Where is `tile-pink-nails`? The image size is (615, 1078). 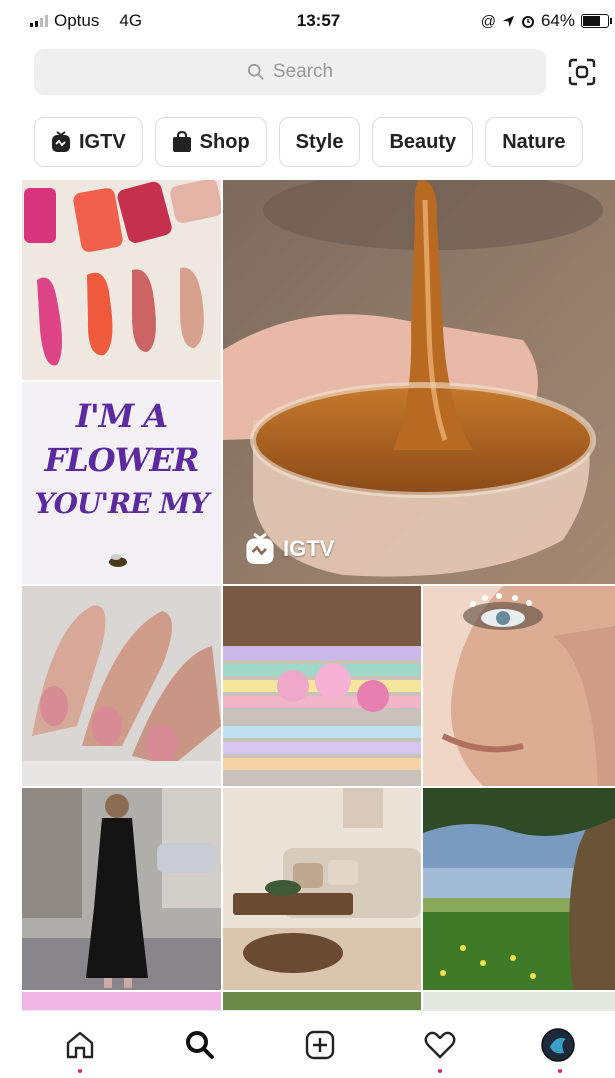 tile-pink-nails is located at coordinates (121, 686).